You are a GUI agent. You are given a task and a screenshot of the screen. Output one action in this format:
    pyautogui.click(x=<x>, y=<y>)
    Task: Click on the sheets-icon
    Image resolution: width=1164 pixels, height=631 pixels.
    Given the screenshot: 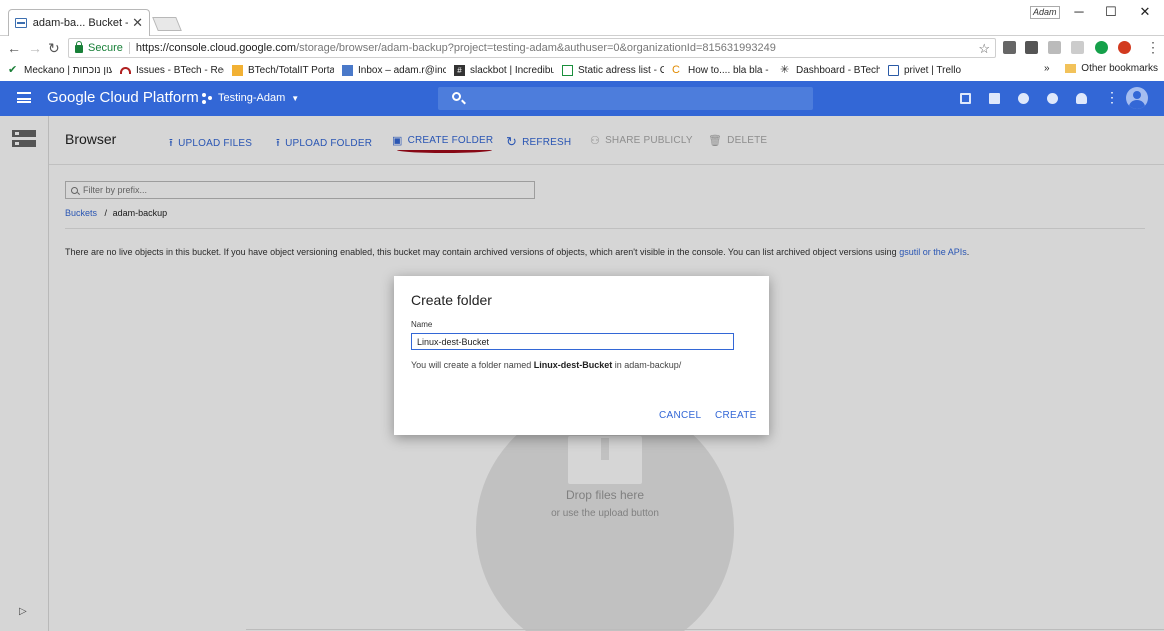 What is the action you would take?
    pyautogui.click(x=567, y=70)
    